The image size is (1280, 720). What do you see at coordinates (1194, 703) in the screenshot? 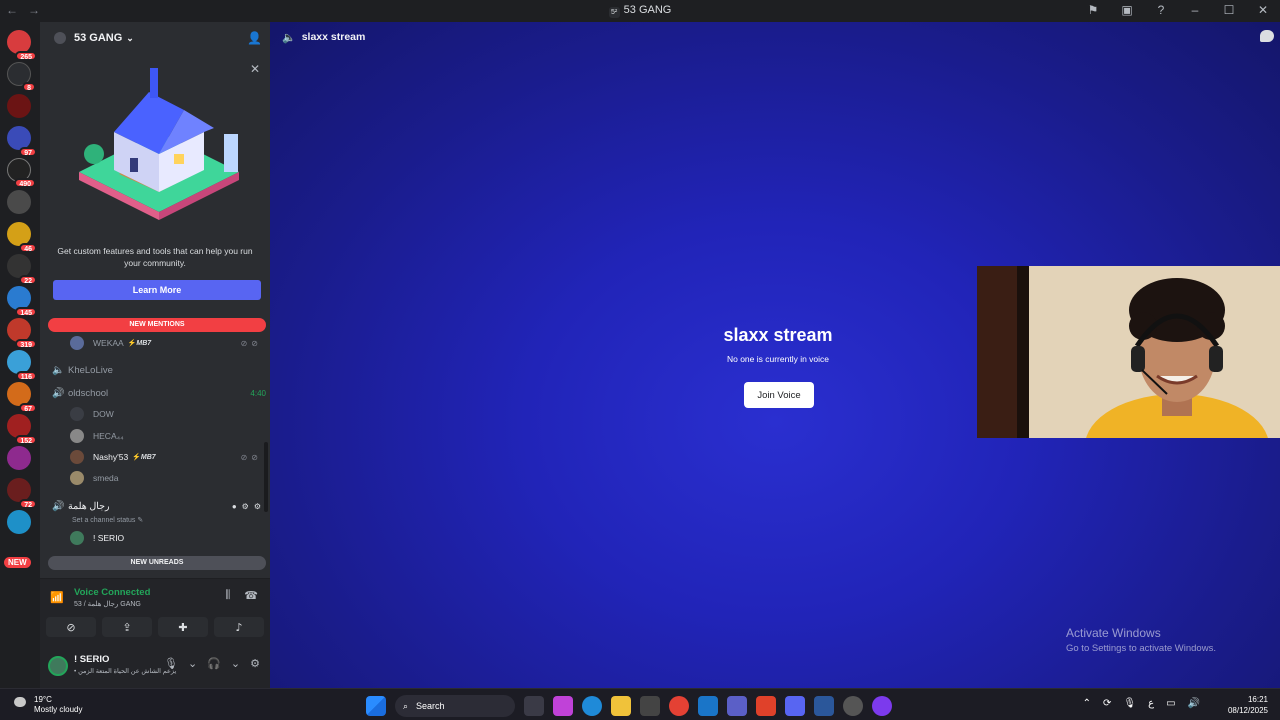
I see `volume-icon: 🔊` at bounding box center [1194, 703].